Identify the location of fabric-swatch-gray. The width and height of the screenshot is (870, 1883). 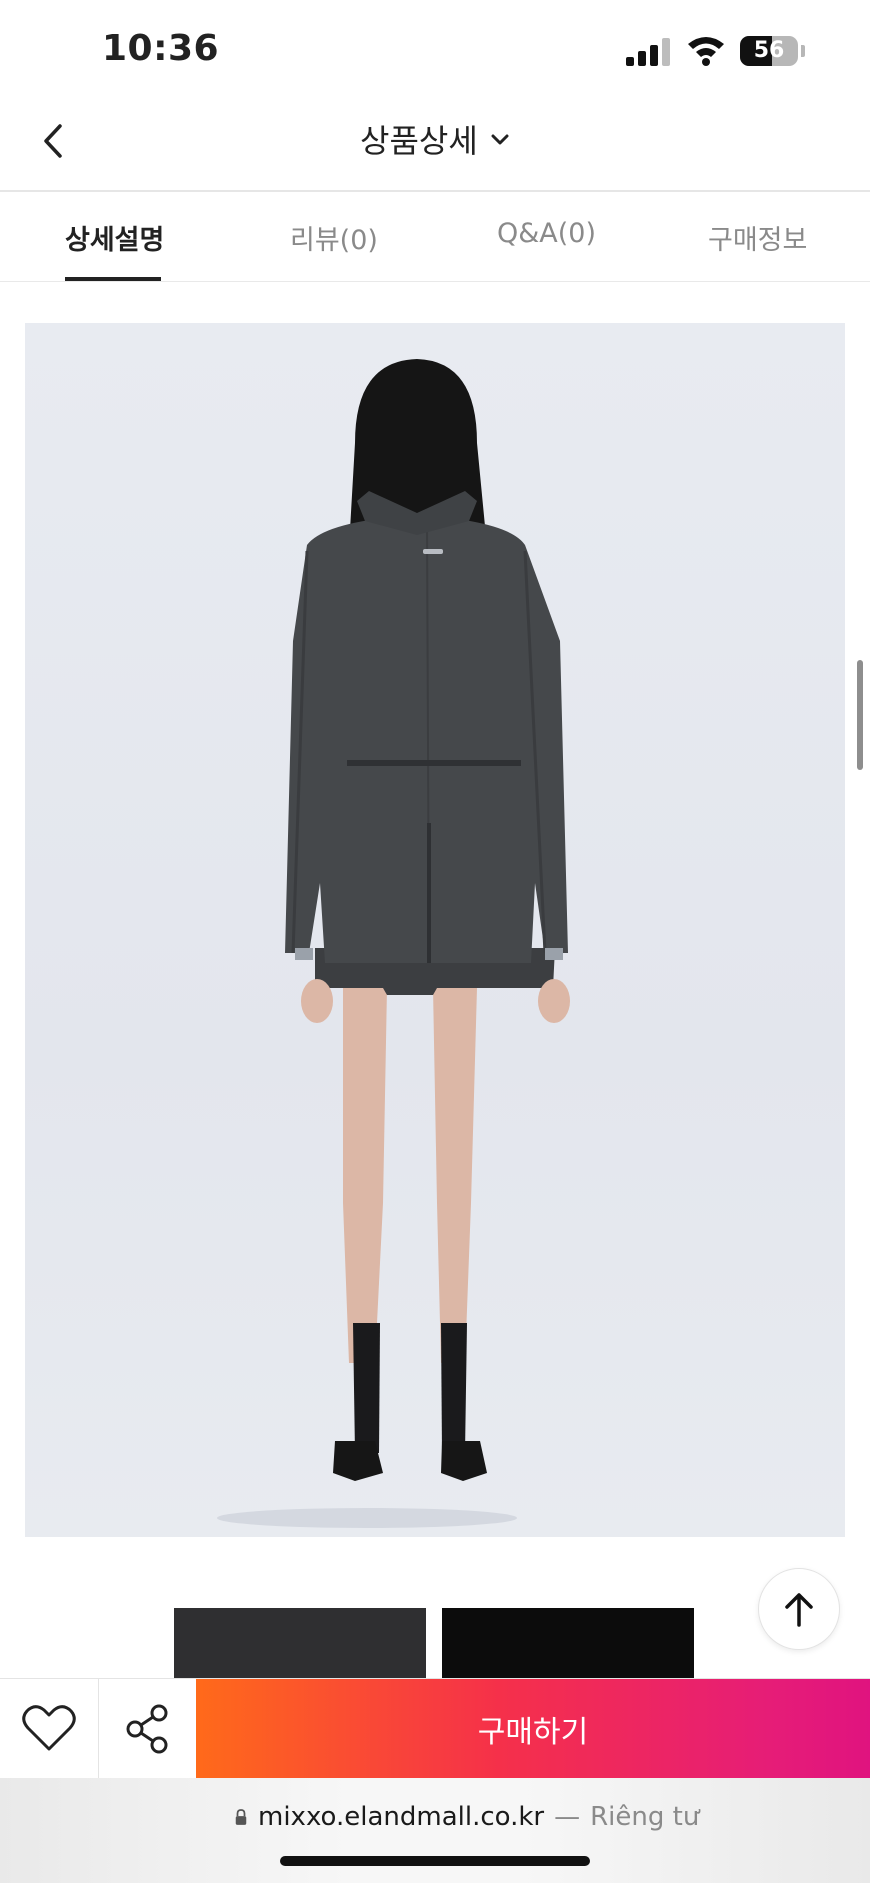
(300, 1643).